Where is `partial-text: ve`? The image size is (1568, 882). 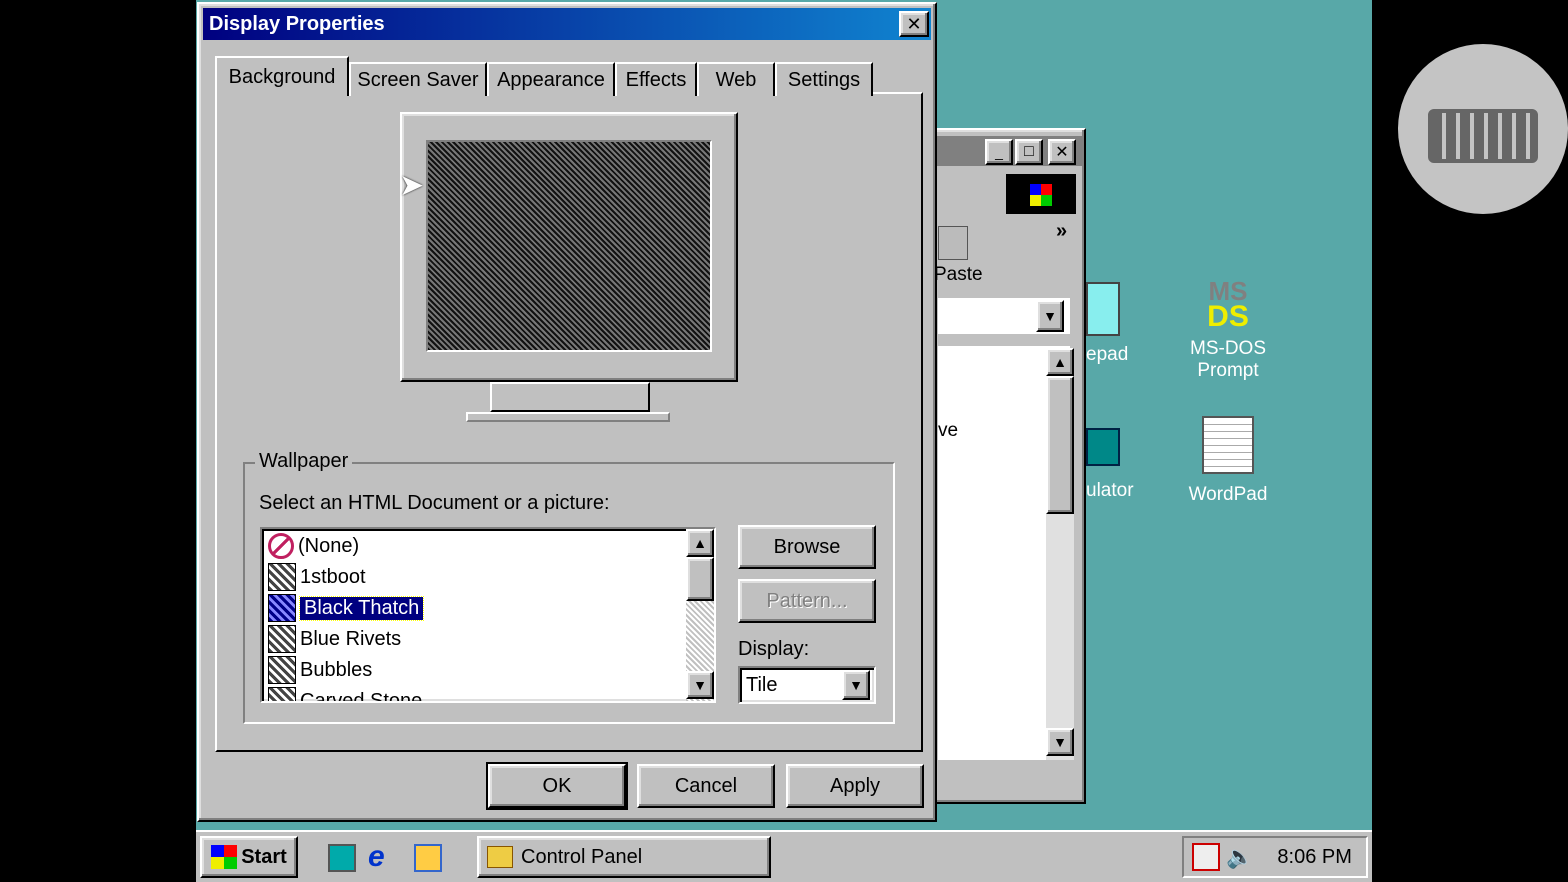 partial-text: ve is located at coordinates (948, 430).